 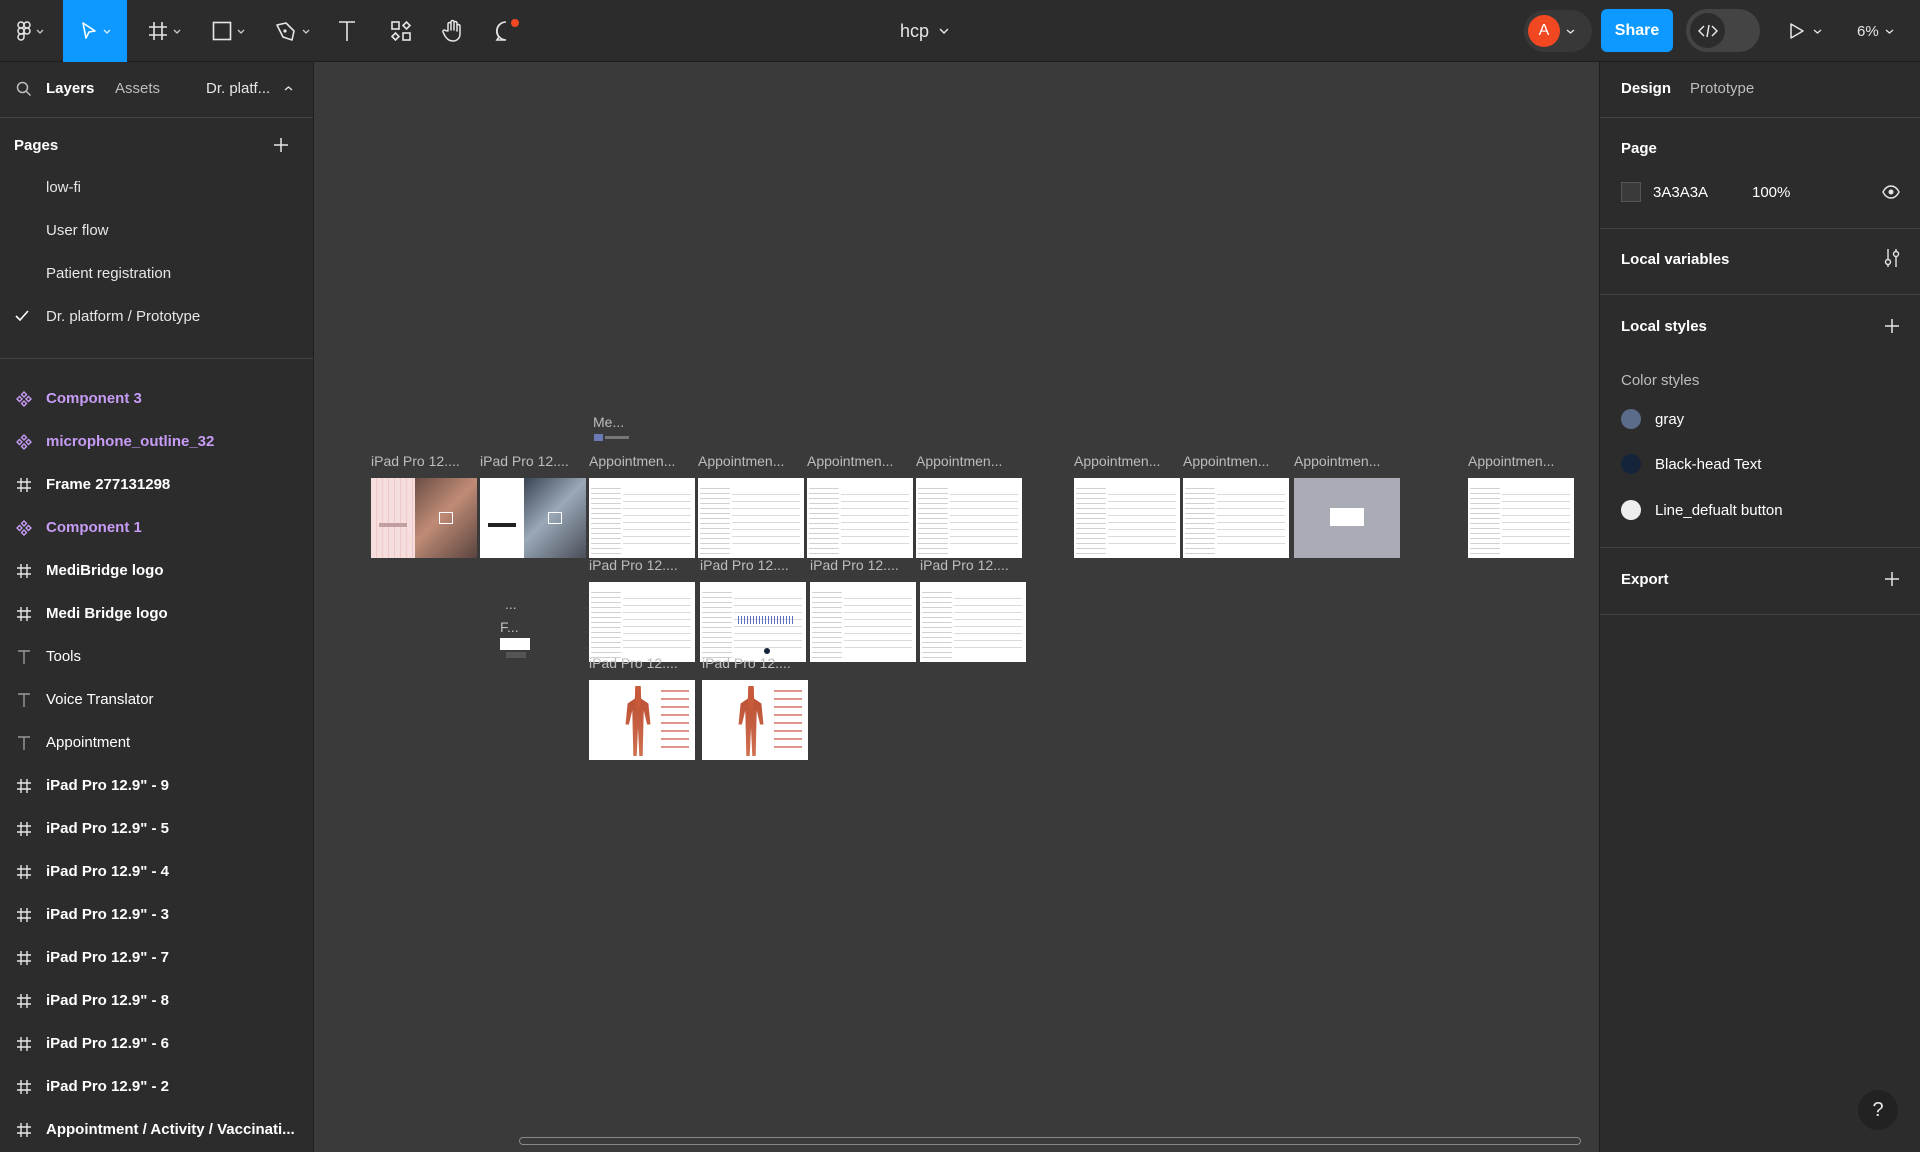 What do you see at coordinates (1878, 1110) in the screenshot?
I see `help-button: ?` at bounding box center [1878, 1110].